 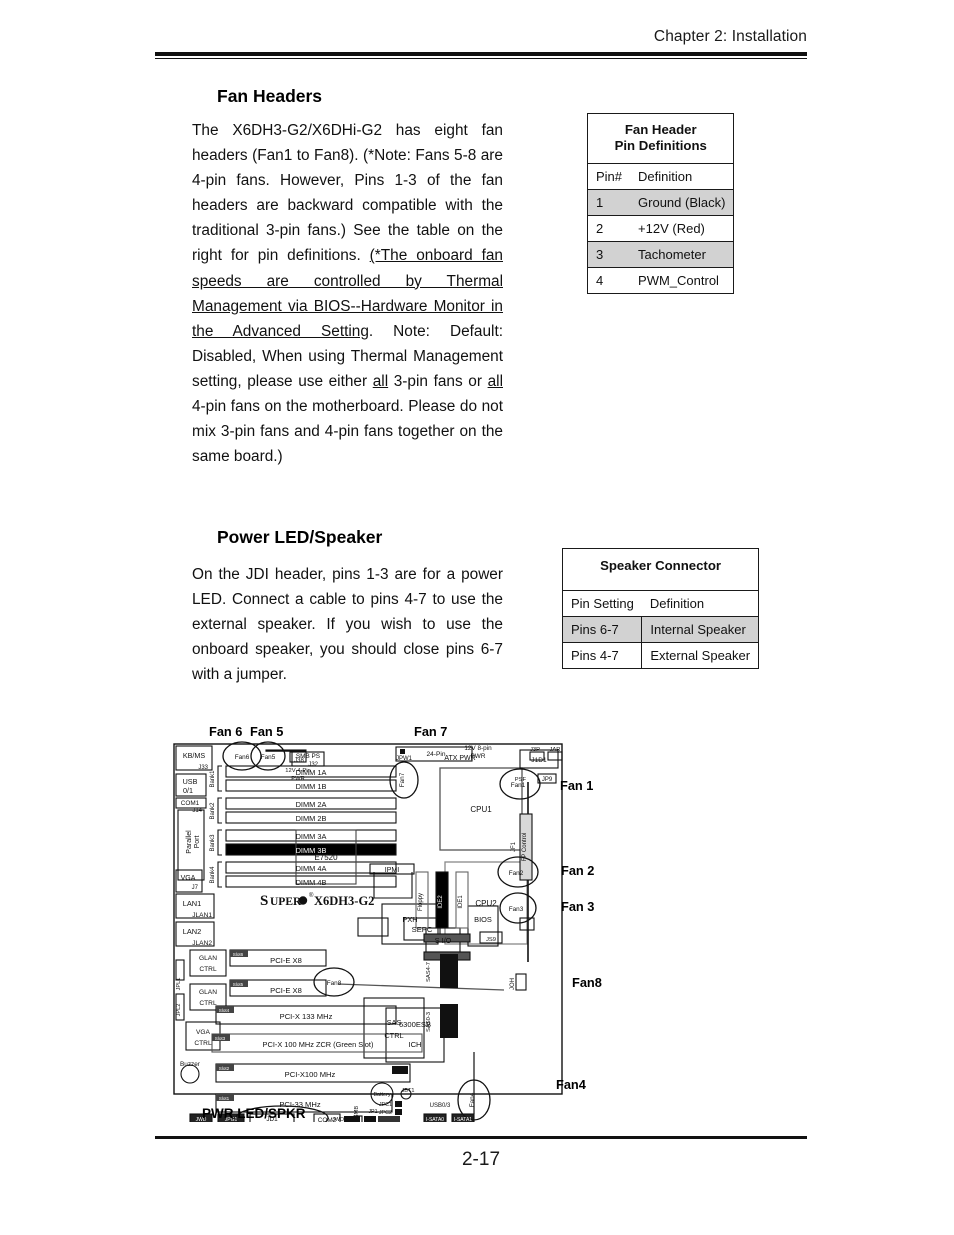 I want to click on fan-header-table-title-line1: Fan Header, so click(x=660, y=129).